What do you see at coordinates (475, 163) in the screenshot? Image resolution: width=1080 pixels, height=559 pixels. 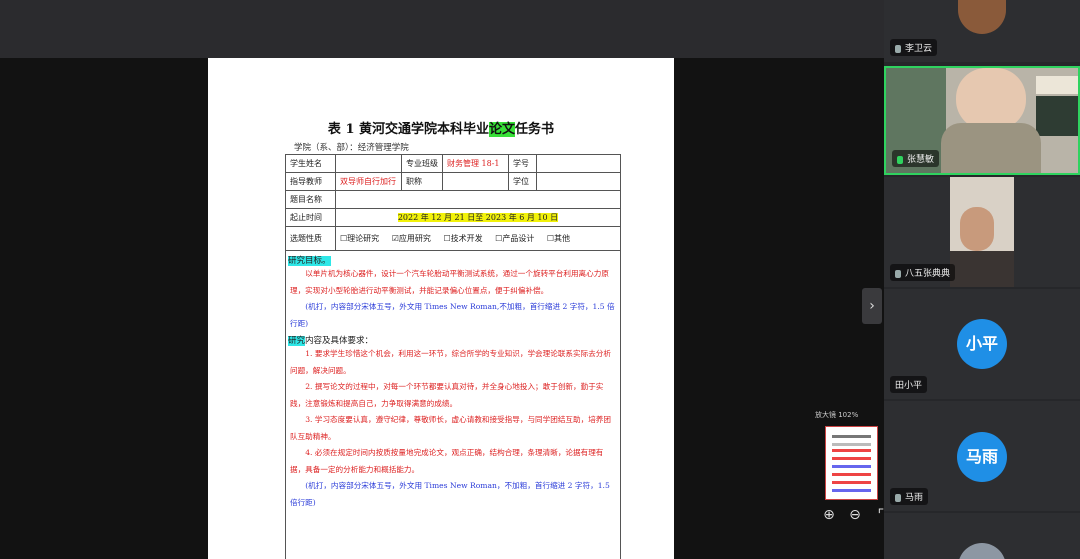 I see `major-class-value: 财务管理 18-1` at bounding box center [475, 163].